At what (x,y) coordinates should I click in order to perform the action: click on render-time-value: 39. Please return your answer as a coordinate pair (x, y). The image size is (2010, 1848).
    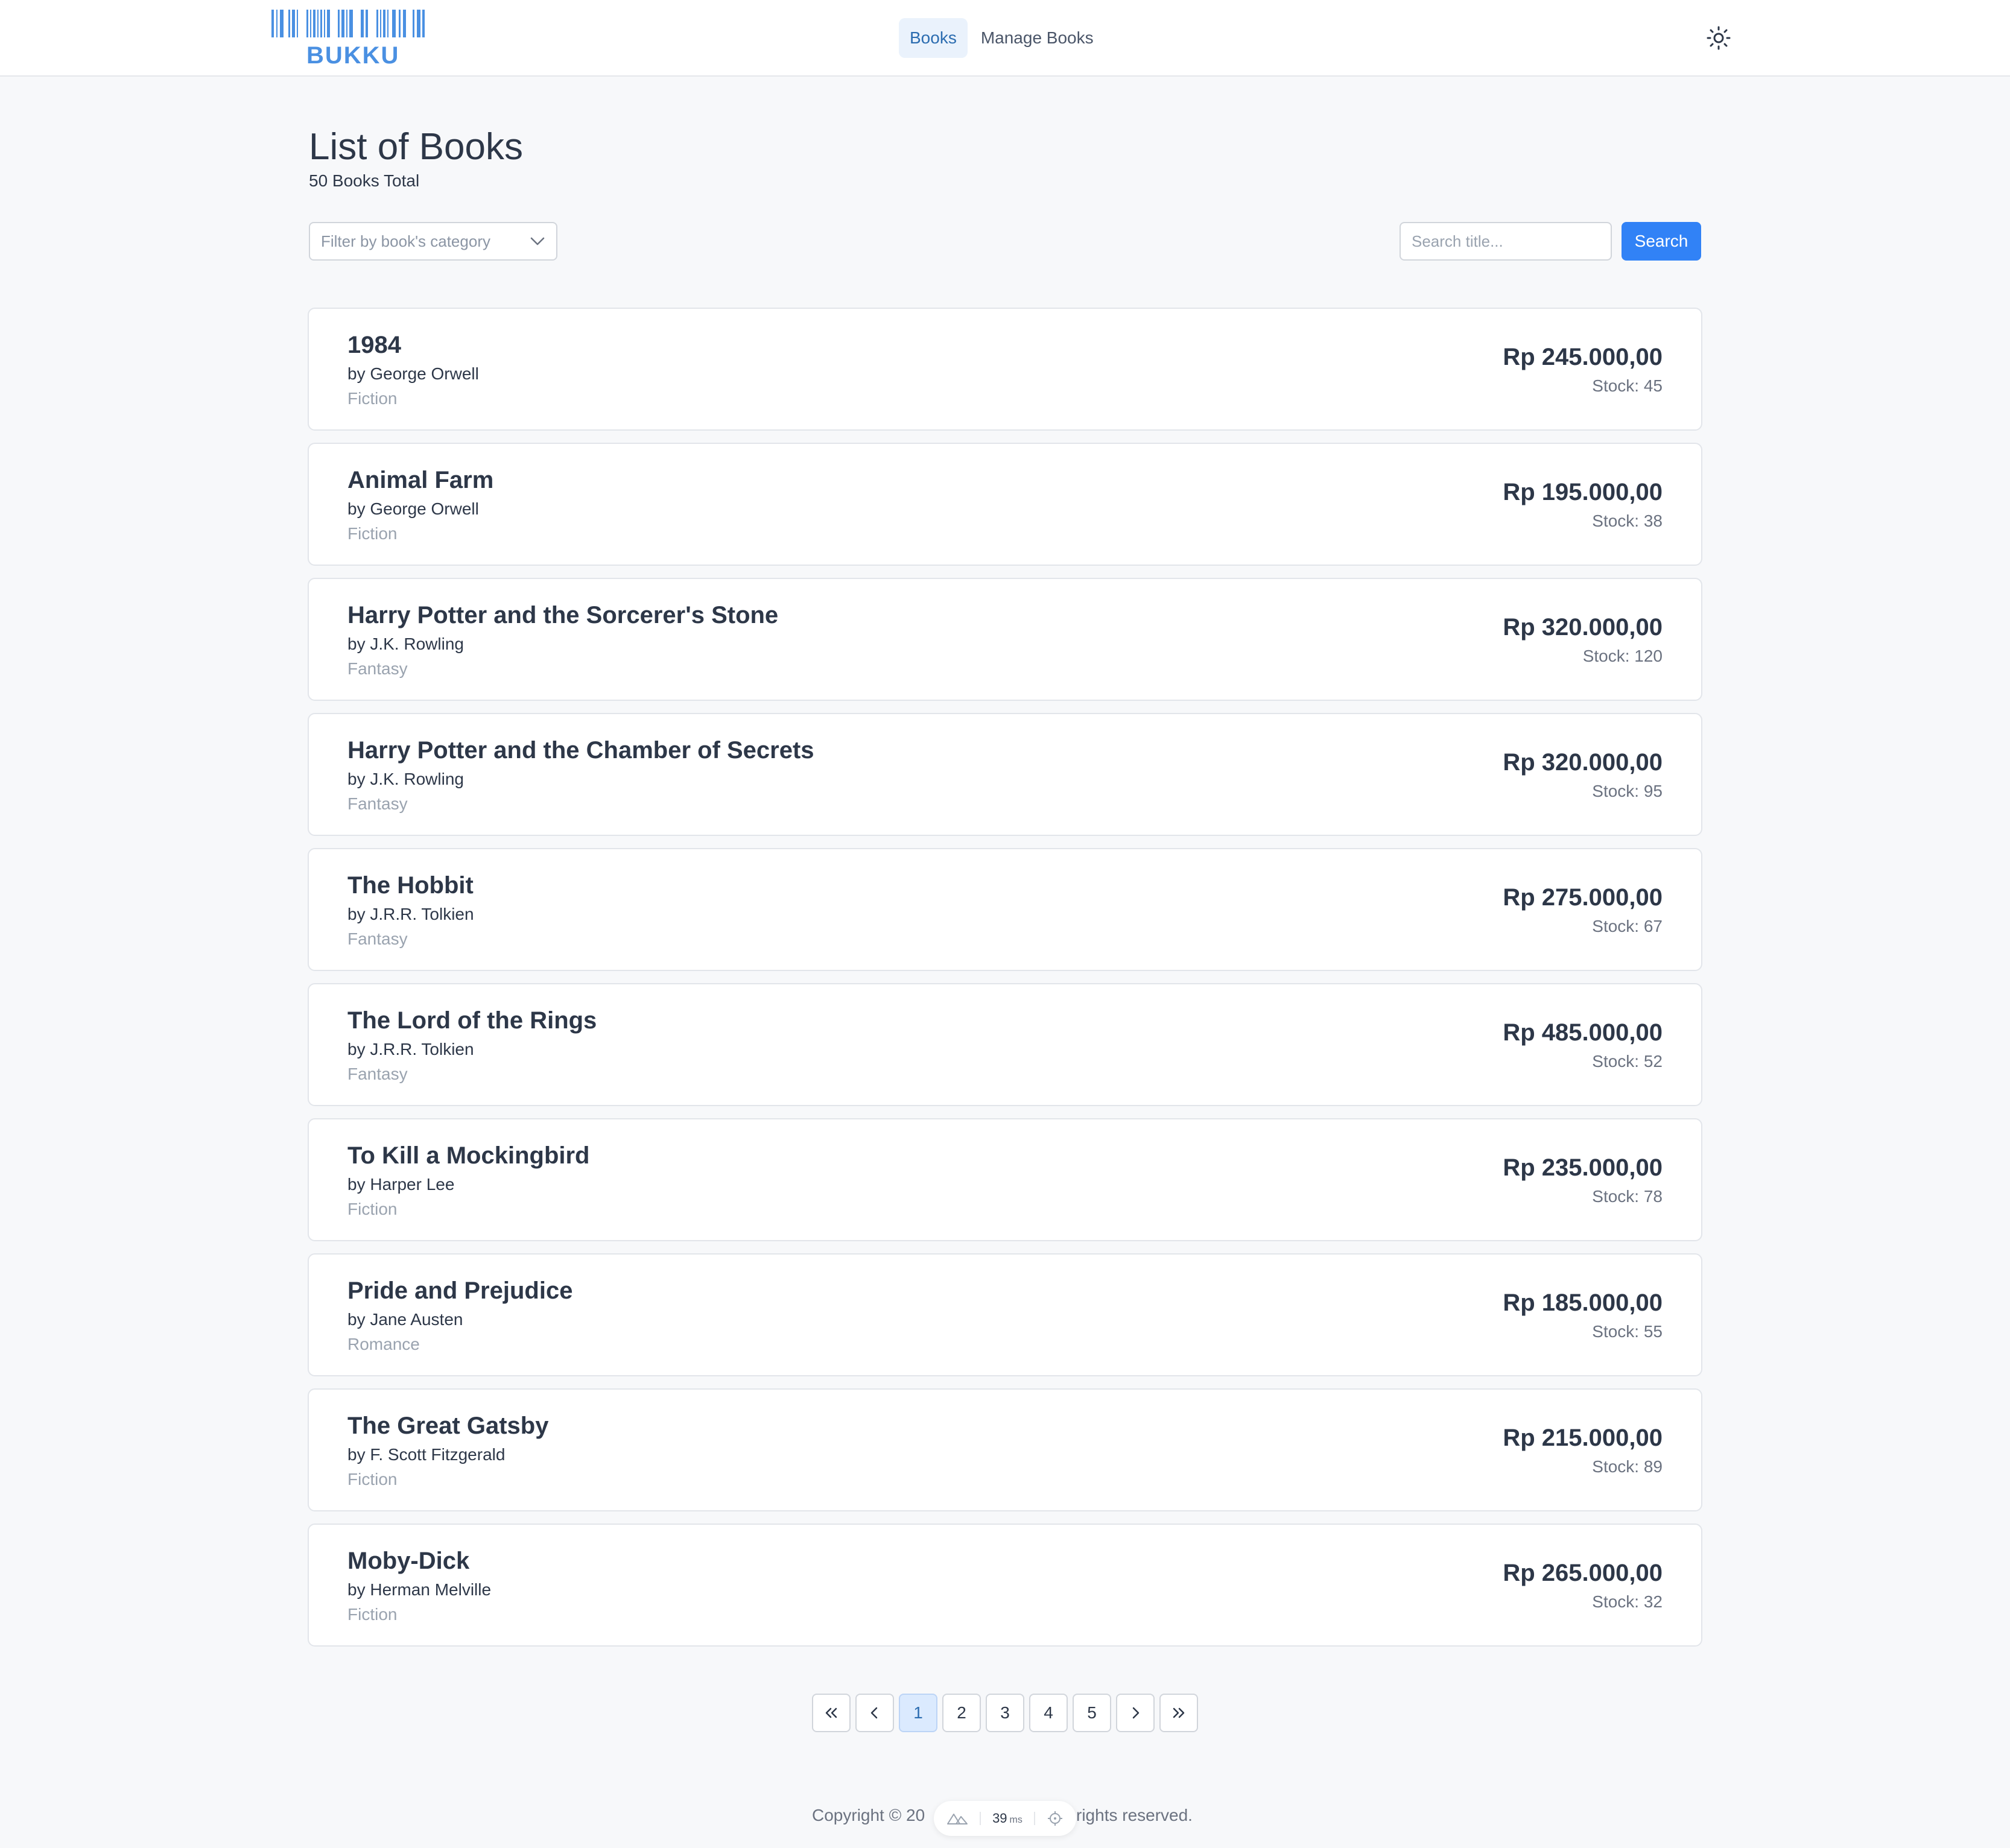
    Looking at the image, I should click on (1000, 1818).